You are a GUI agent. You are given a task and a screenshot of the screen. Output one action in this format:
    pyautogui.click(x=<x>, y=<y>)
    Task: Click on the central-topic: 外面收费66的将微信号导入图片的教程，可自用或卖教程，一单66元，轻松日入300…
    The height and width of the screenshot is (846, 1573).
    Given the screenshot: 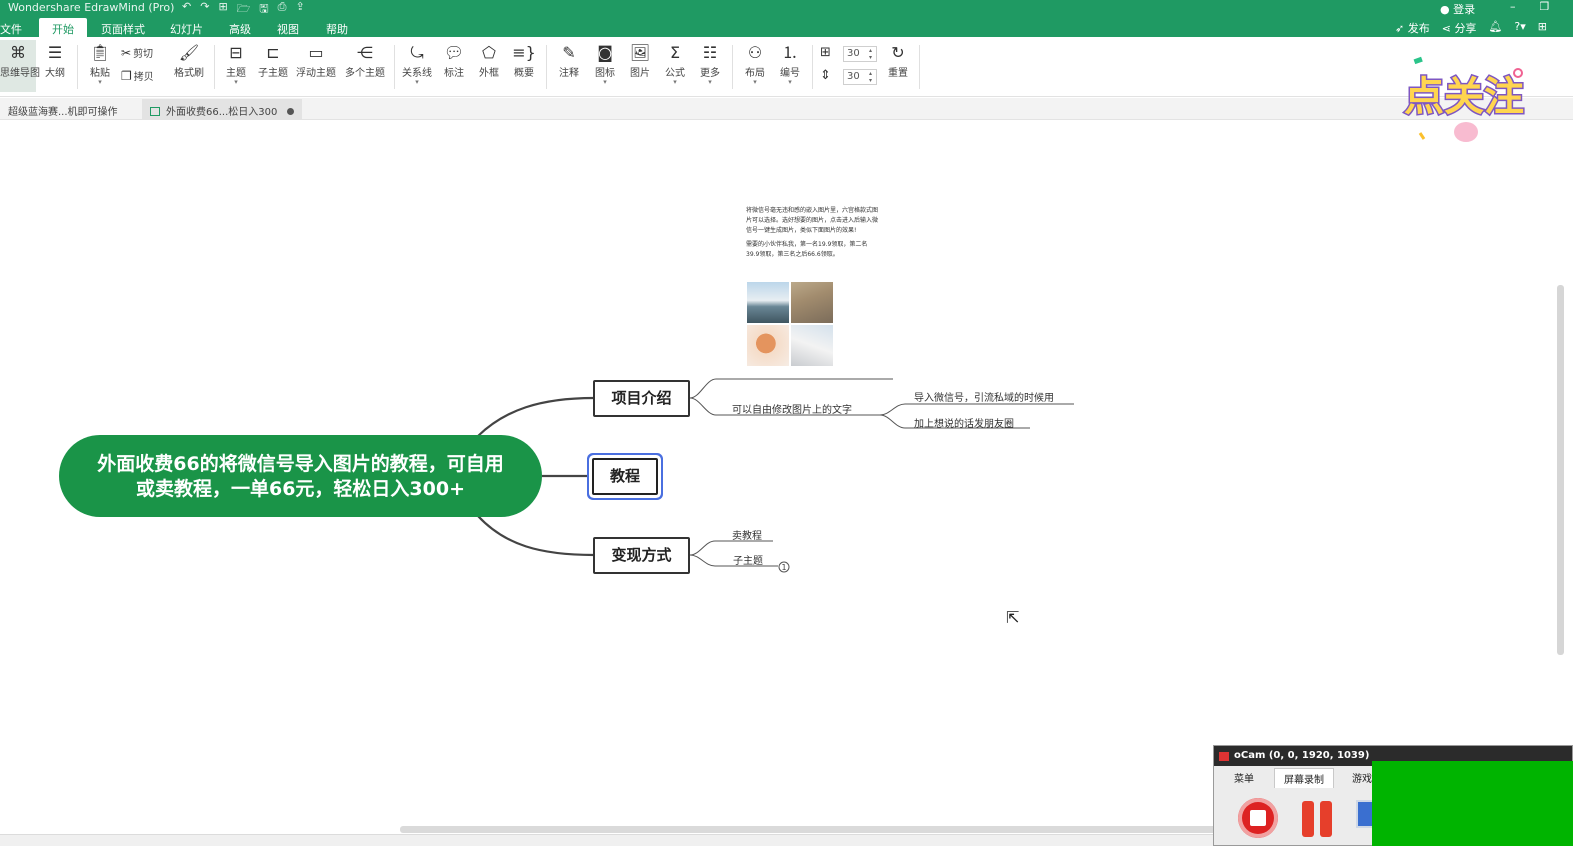 What is the action you would take?
    pyautogui.click(x=300, y=476)
    